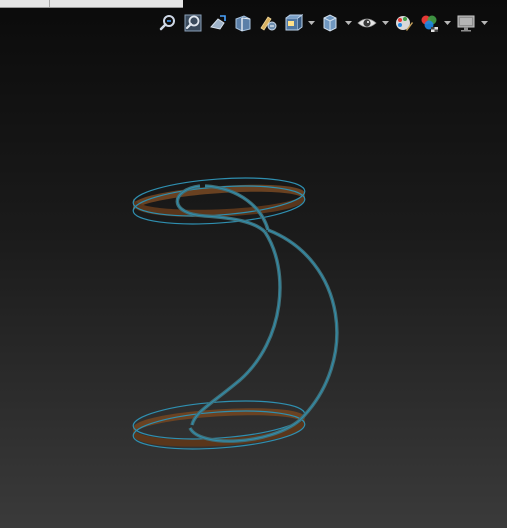 Image resolution: width=507 pixels, height=528 pixels. Describe the element at coordinates (49, 3) in the screenshot. I see `tab-divider` at that location.